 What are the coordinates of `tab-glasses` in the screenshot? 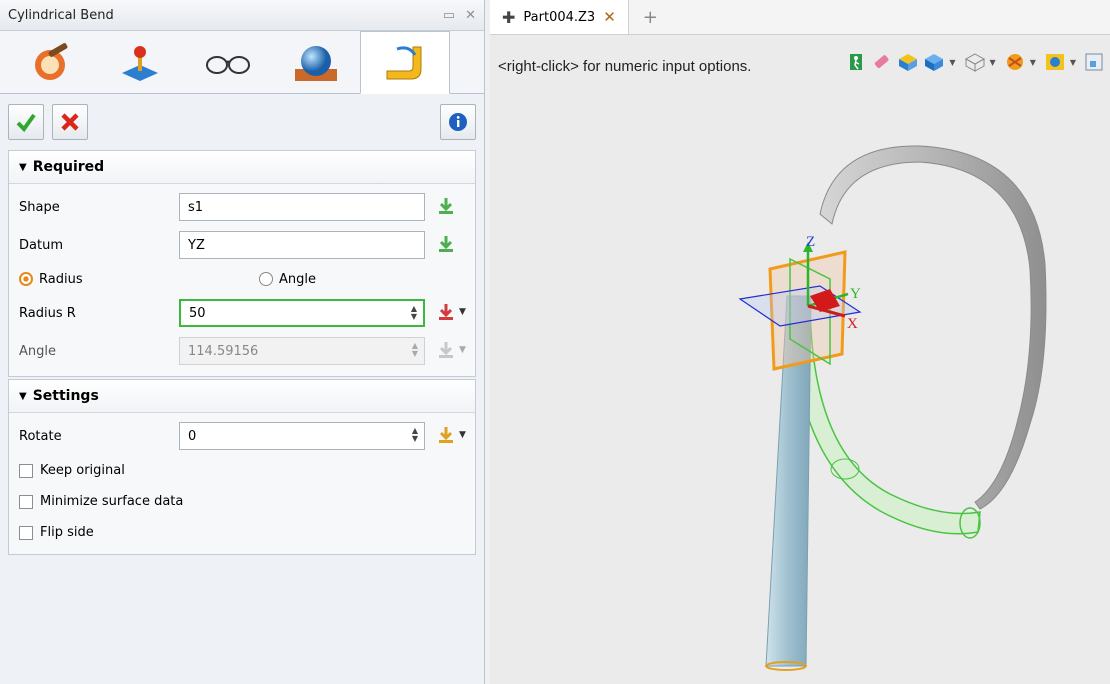 It's located at (228, 63).